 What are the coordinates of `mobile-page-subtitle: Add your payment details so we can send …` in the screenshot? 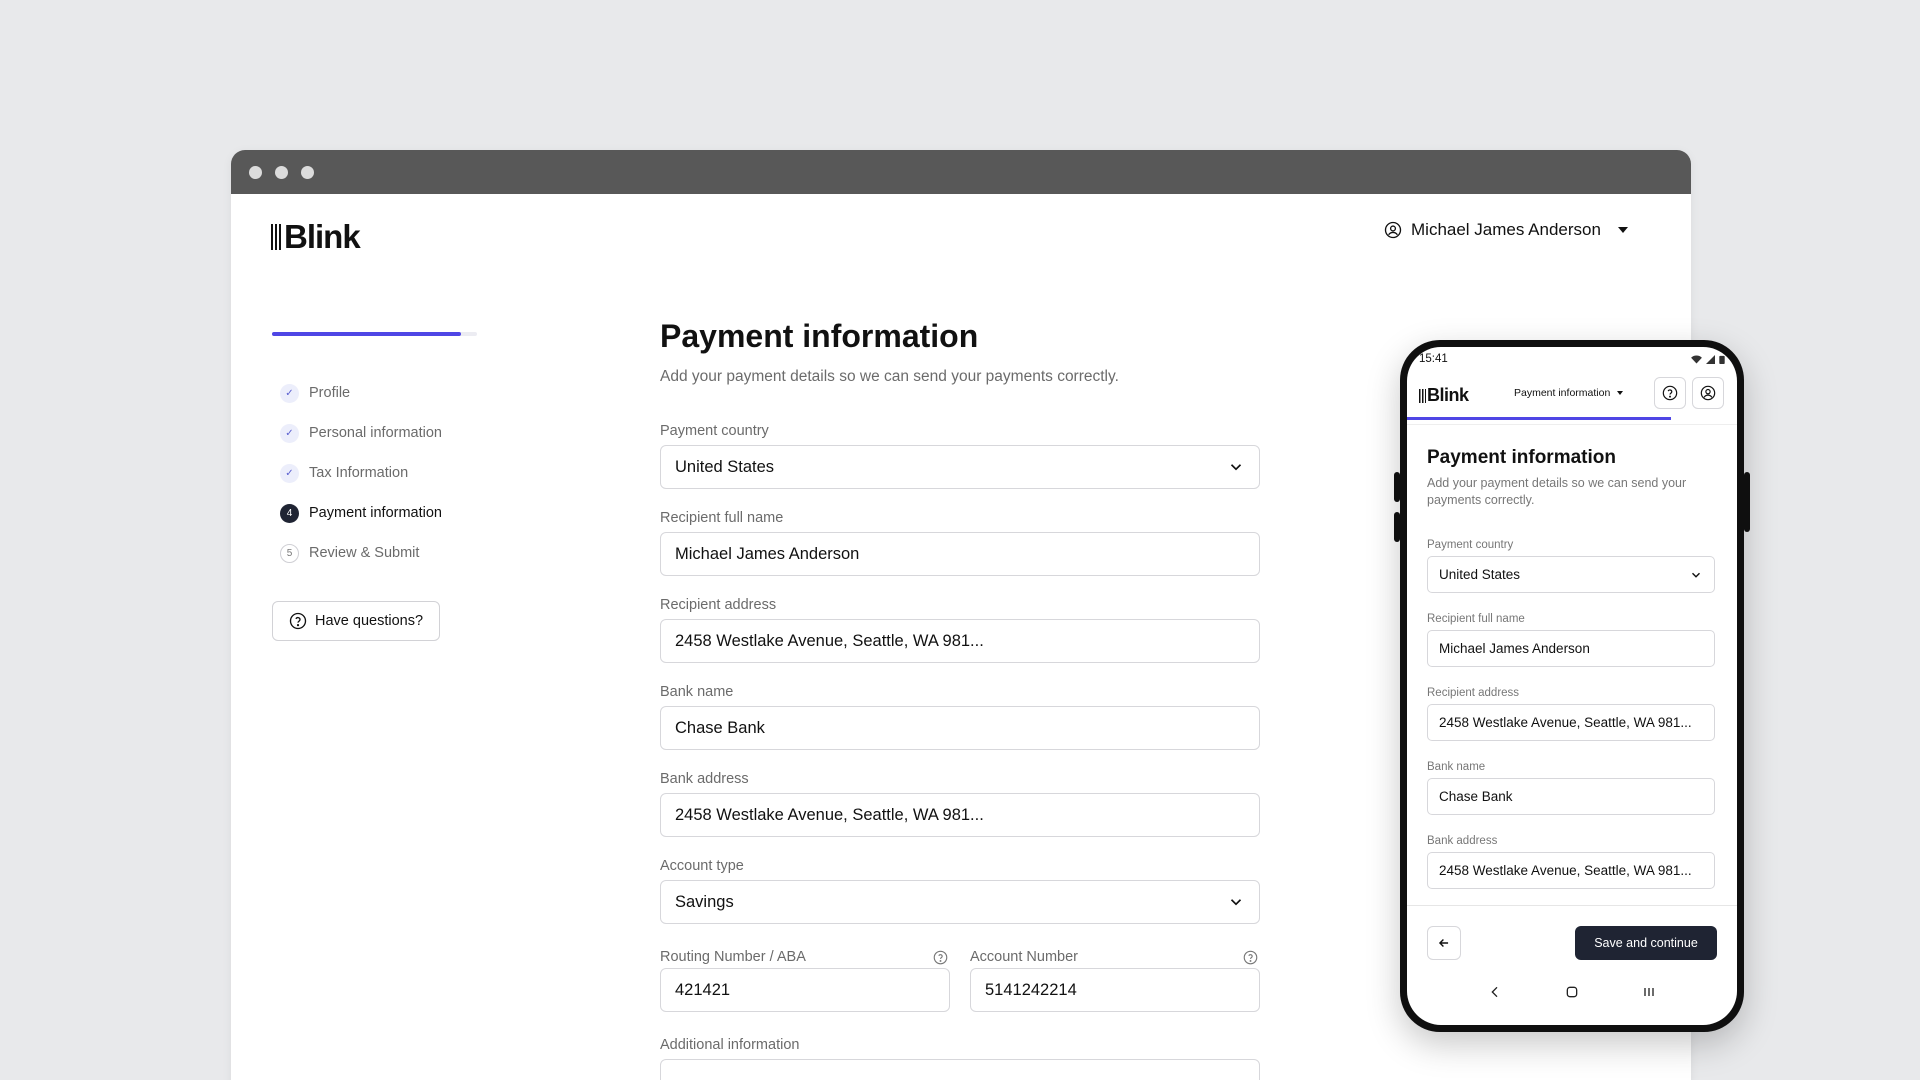 It's located at (1557, 491).